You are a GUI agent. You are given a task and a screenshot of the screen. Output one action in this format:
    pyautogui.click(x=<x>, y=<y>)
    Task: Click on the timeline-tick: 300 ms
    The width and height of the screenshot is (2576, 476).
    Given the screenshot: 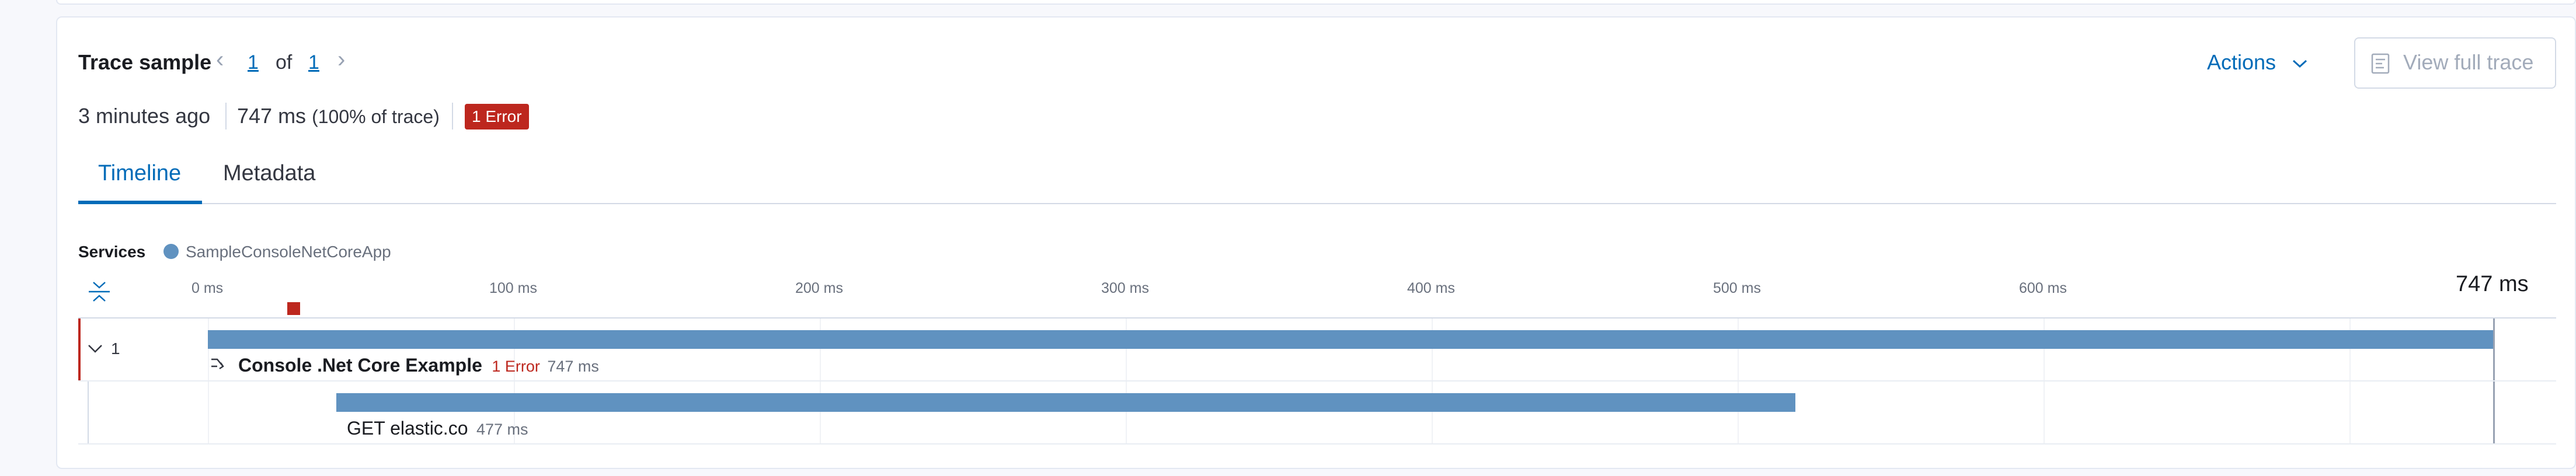 What is the action you would take?
    pyautogui.click(x=1125, y=288)
    